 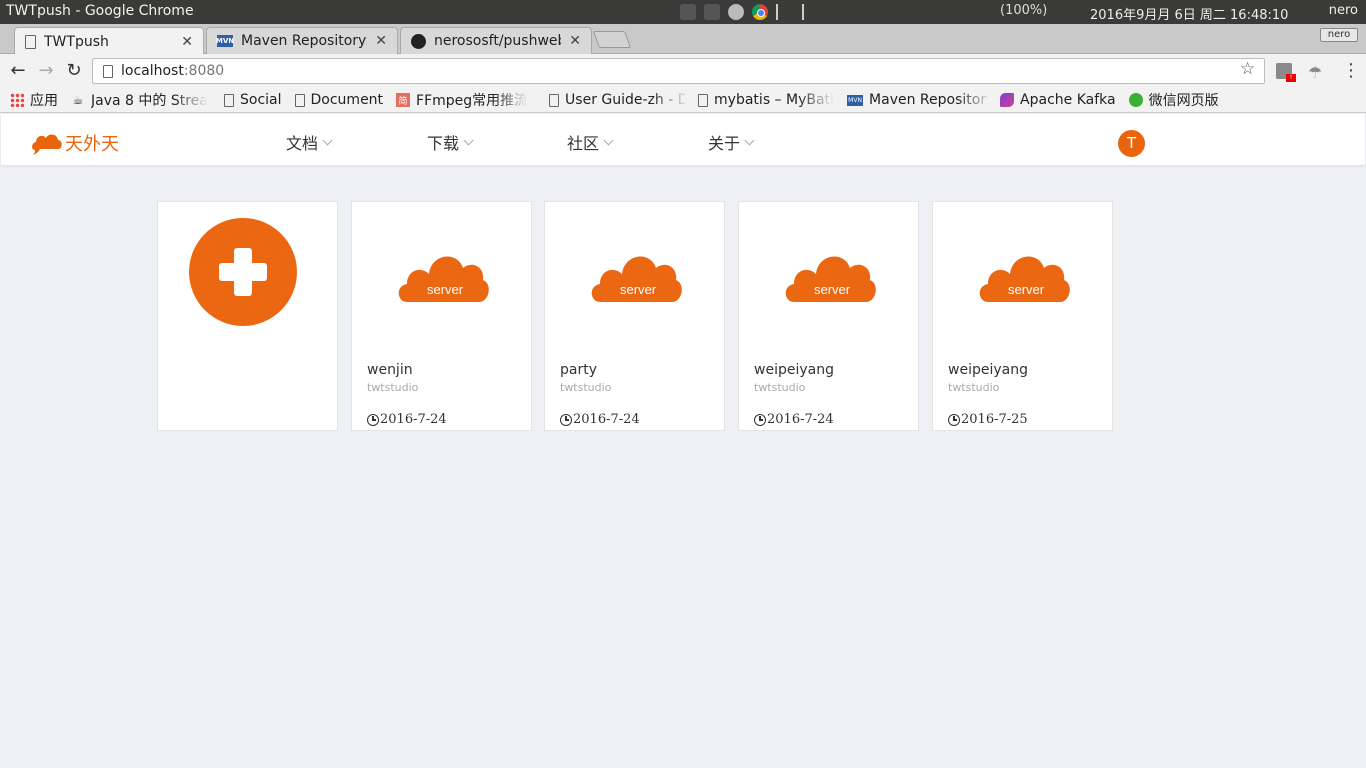 What do you see at coordinates (712, 12) in the screenshot?
I see `wifi-icon` at bounding box center [712, 12].